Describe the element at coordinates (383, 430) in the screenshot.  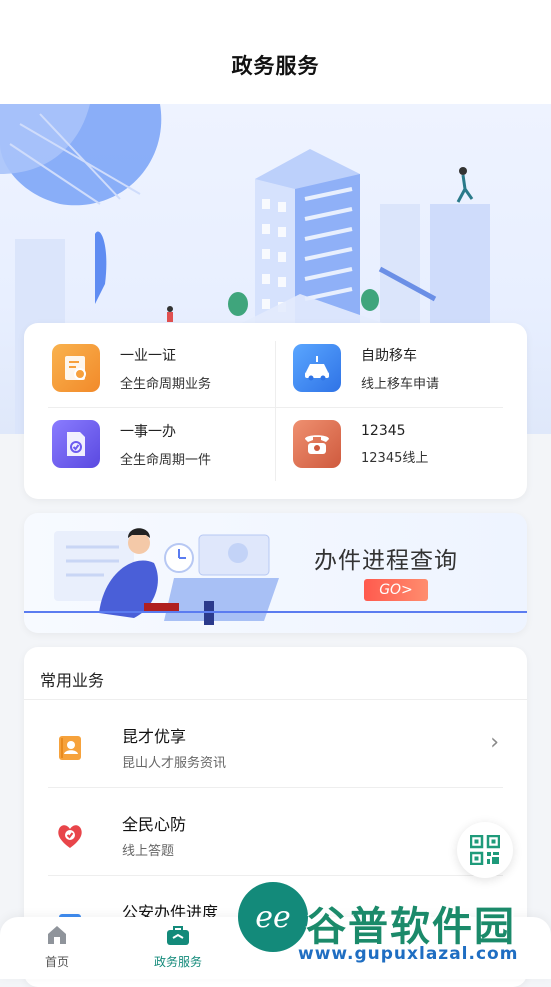
I see `quick-item-title: 12345` at that location.